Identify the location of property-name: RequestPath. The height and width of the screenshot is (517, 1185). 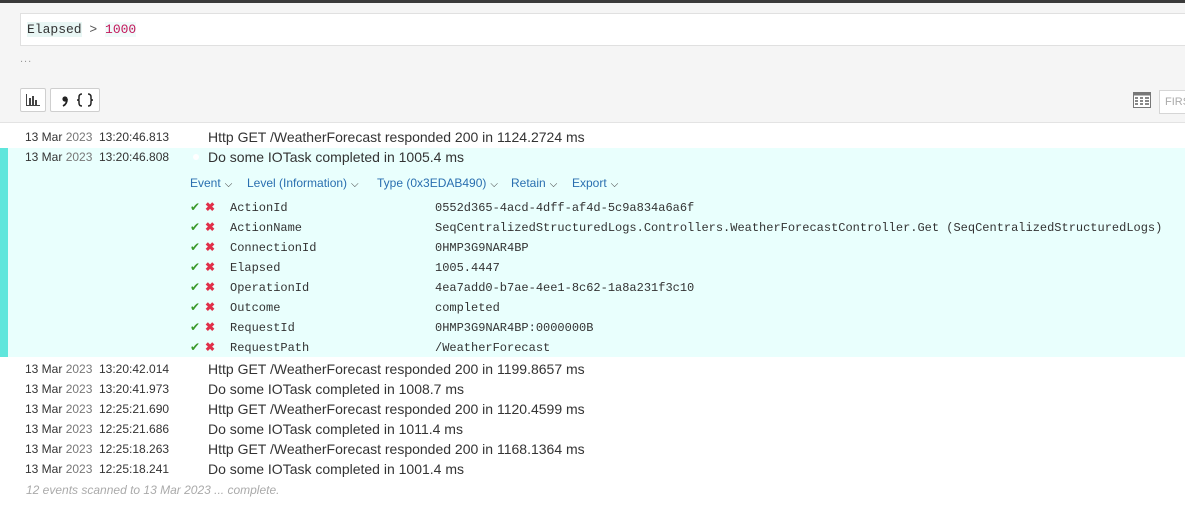
(270, 348).